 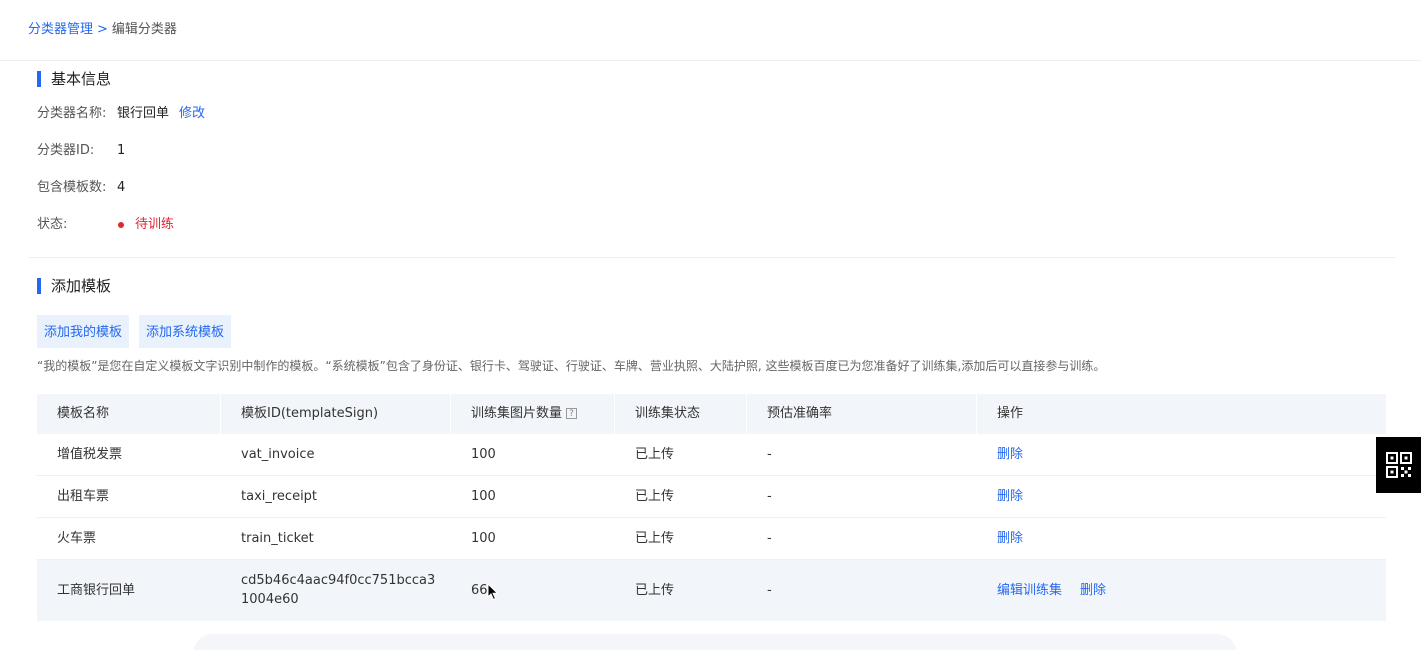 I want to click on cell-template-name: 出租车票, so click(x=83, y=496).